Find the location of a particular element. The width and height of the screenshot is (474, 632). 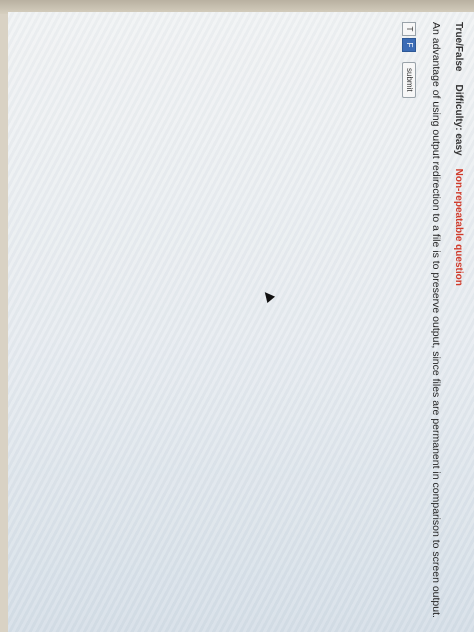

false-option: F is located at coordinates (409, 45).